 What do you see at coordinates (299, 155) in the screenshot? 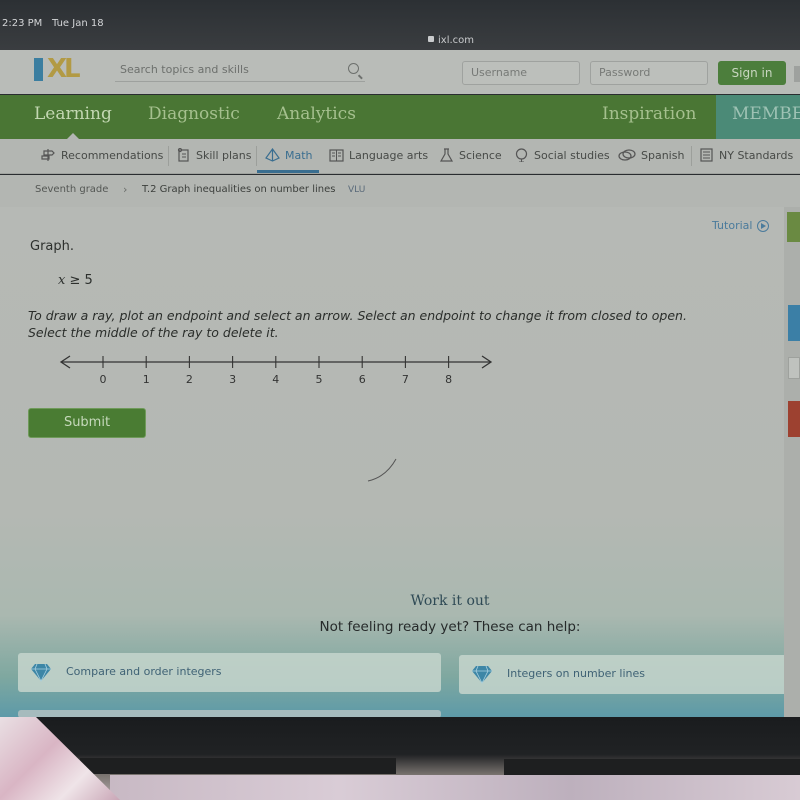
I see `subnav-label: Math` at bounding box center [299, 155].